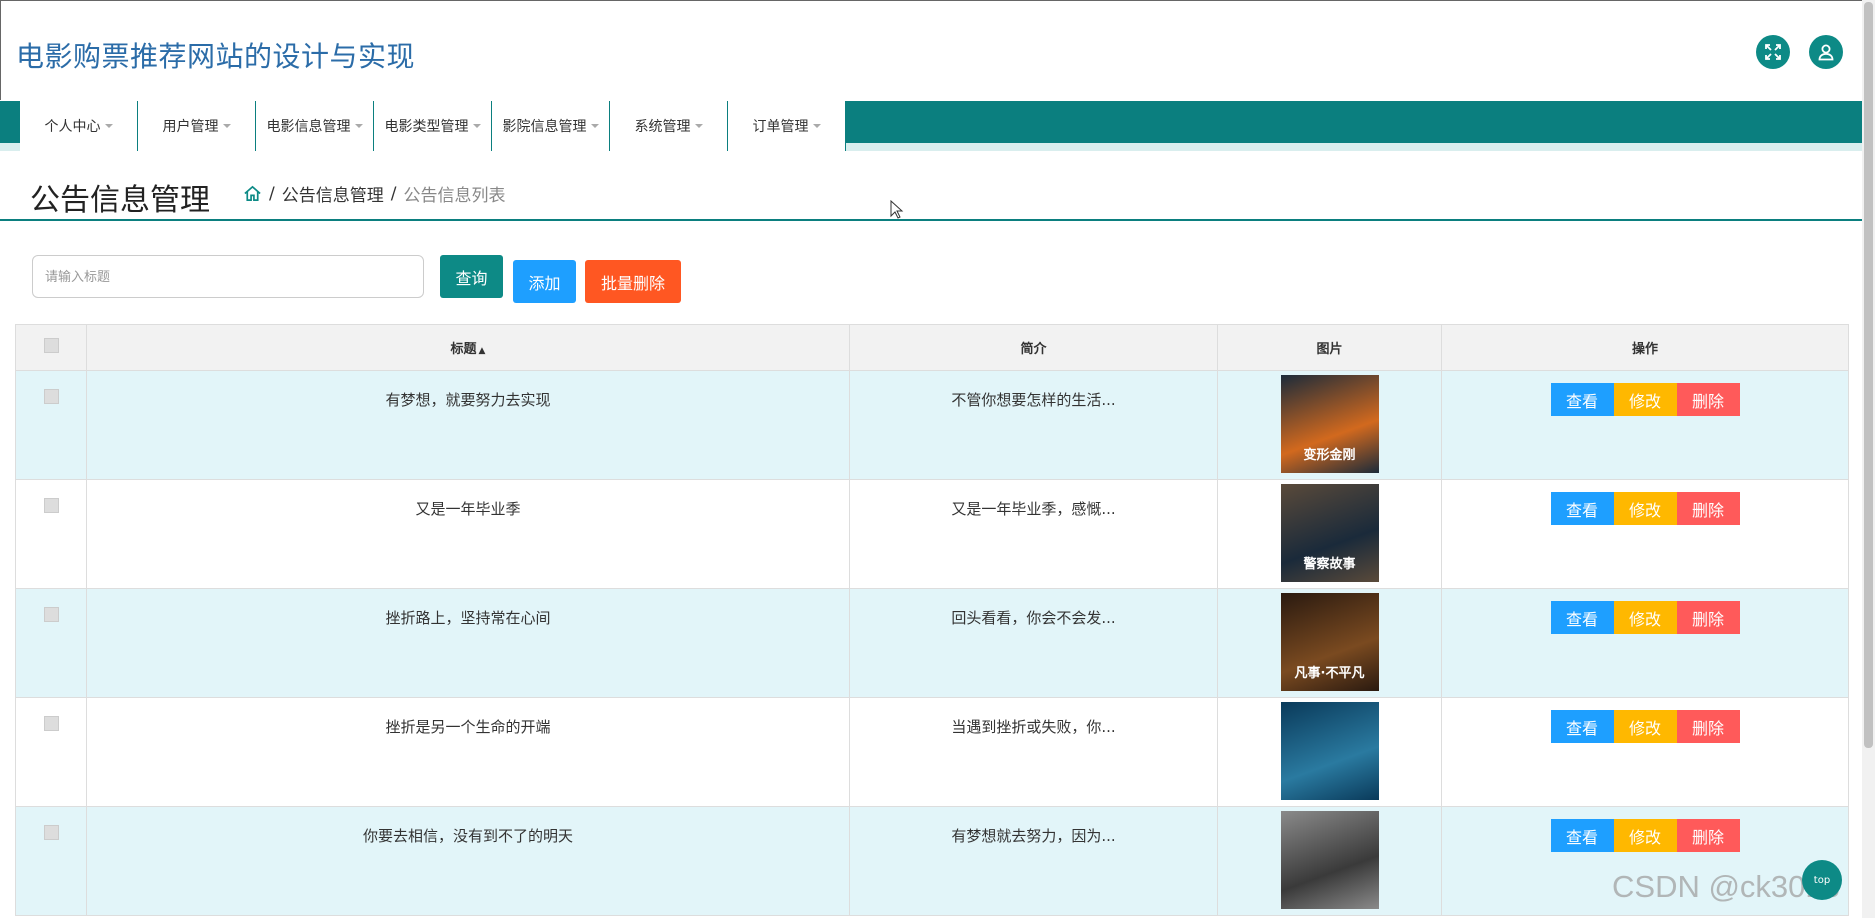 This screenshot has width=1875, height=918. What do you see at coordinates (1033, 347) in the screenshot?
I see `column-header-summary: 简介` at bounding box center [1033, 347].